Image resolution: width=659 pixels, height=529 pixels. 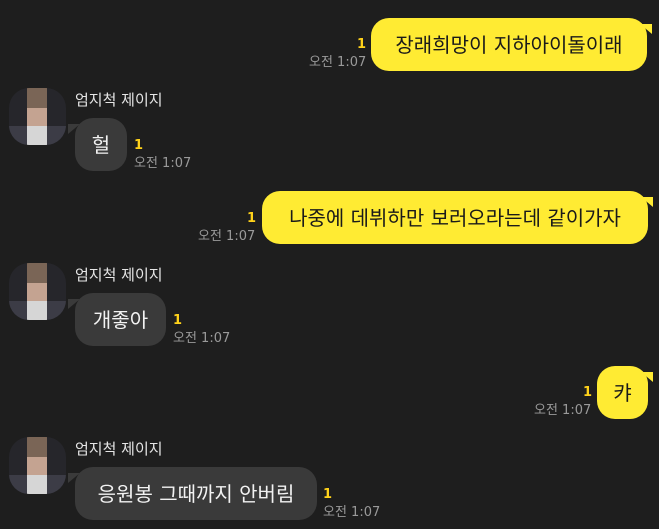 I want to click on message-bubble: 응원봉 그때까지 안버림, so click(x=196, y=493).